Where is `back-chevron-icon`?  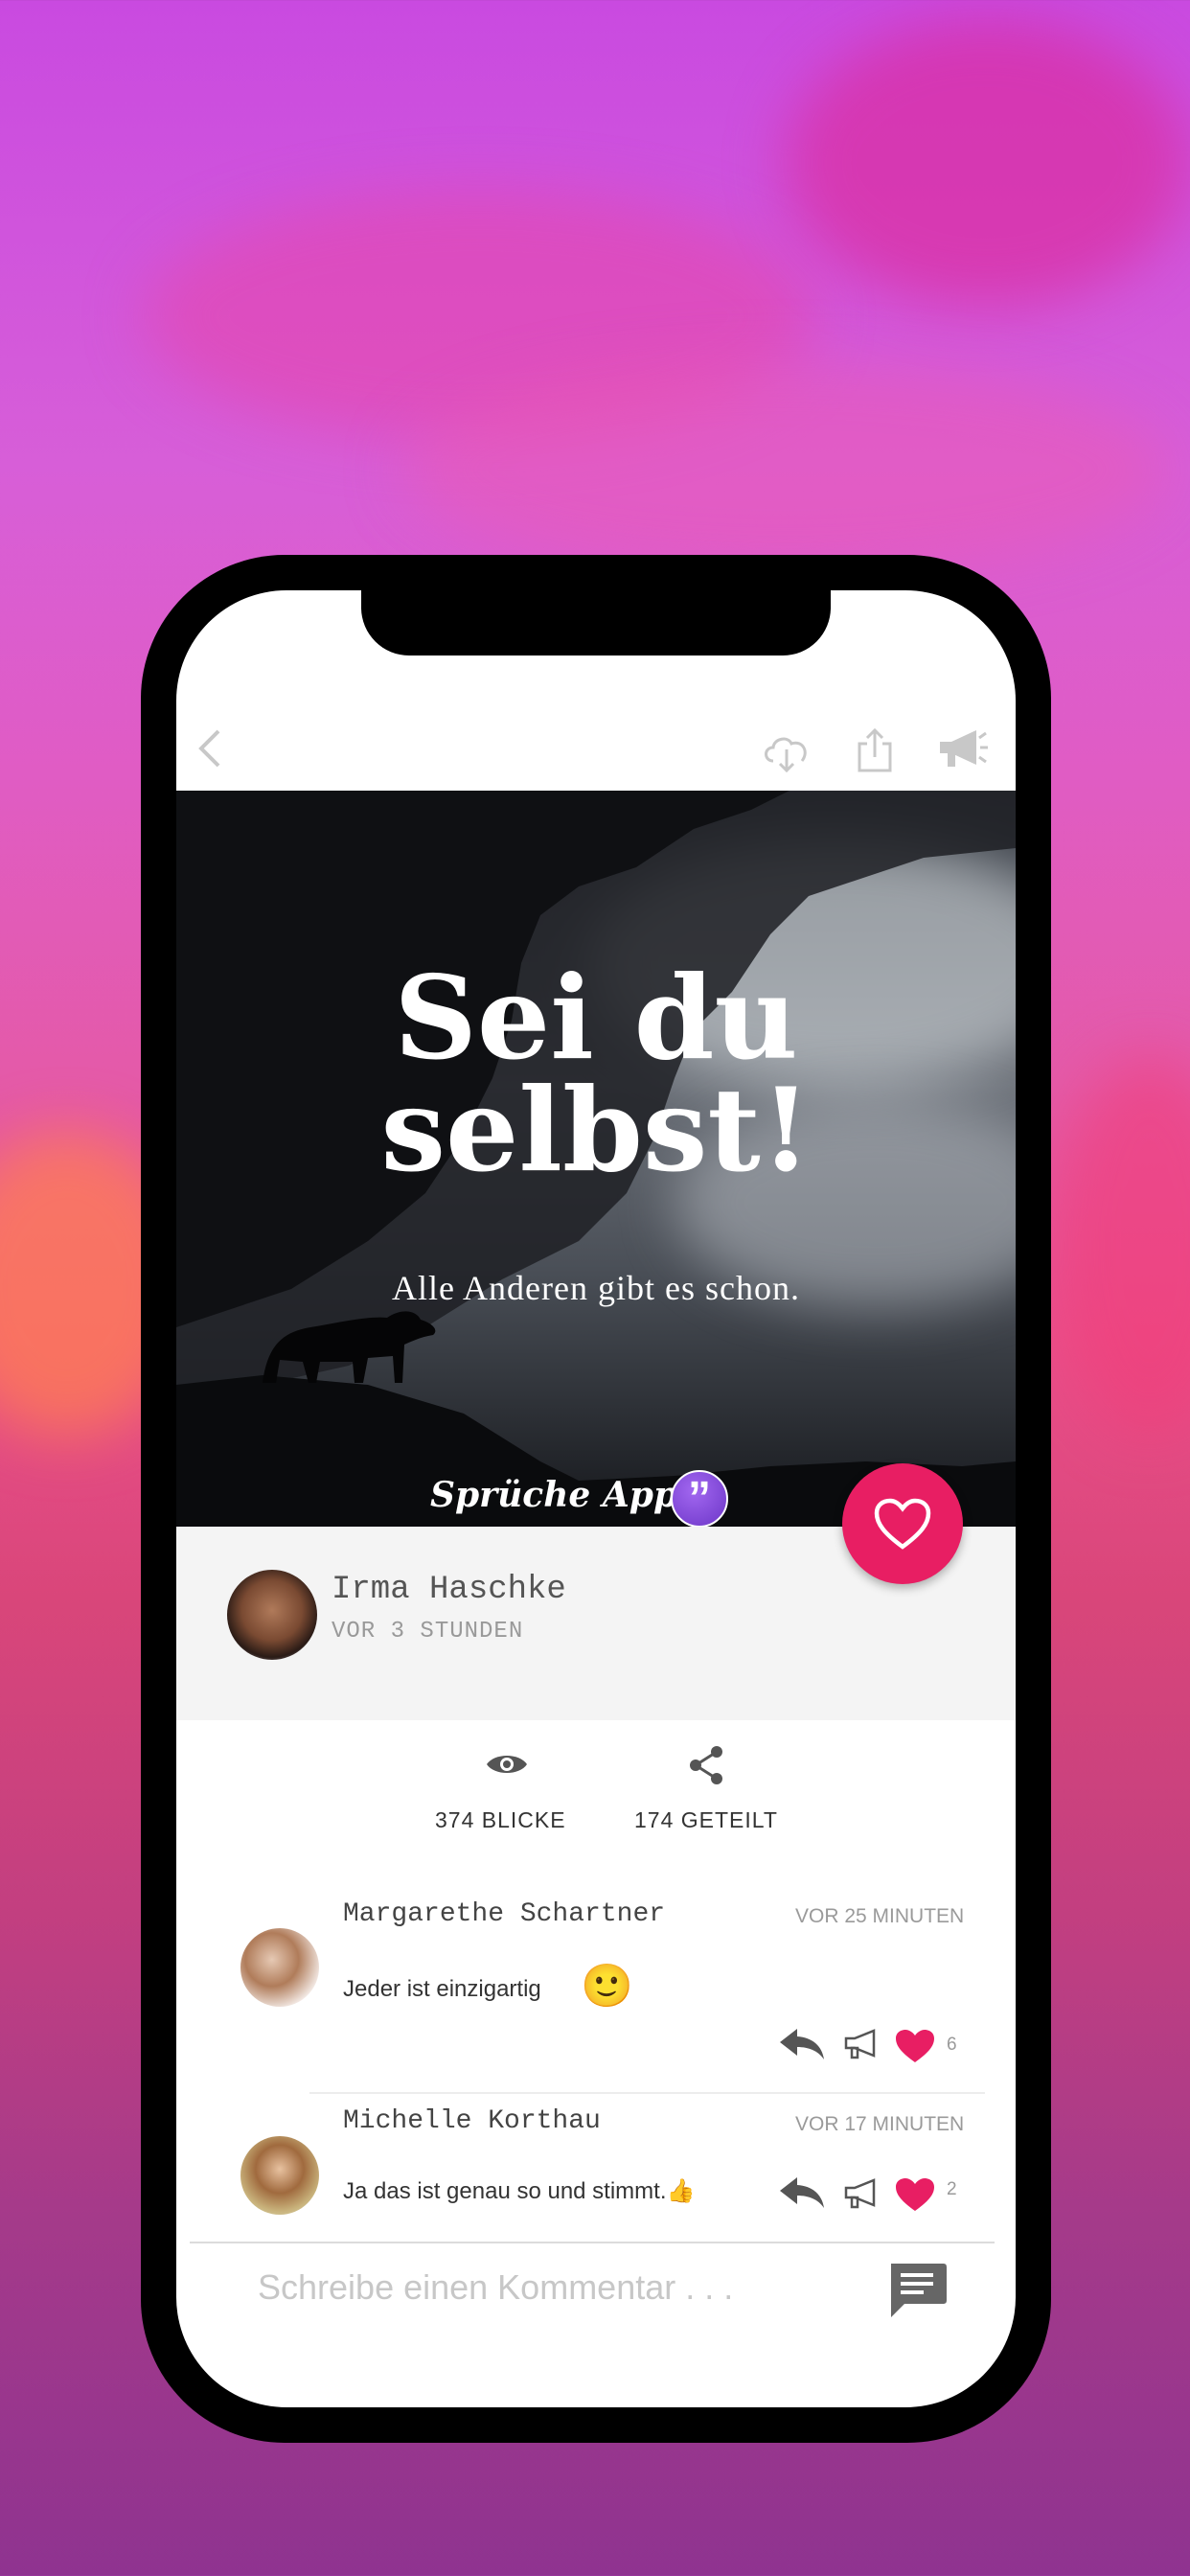 back-chevron-icon is located at coordinates (210, 748).